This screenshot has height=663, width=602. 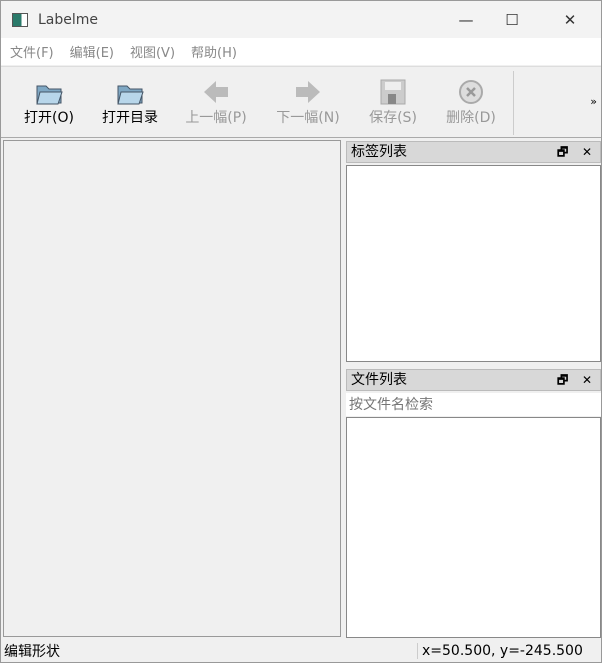 I want to click on toolbar-separator, so click(x=513, y=103).